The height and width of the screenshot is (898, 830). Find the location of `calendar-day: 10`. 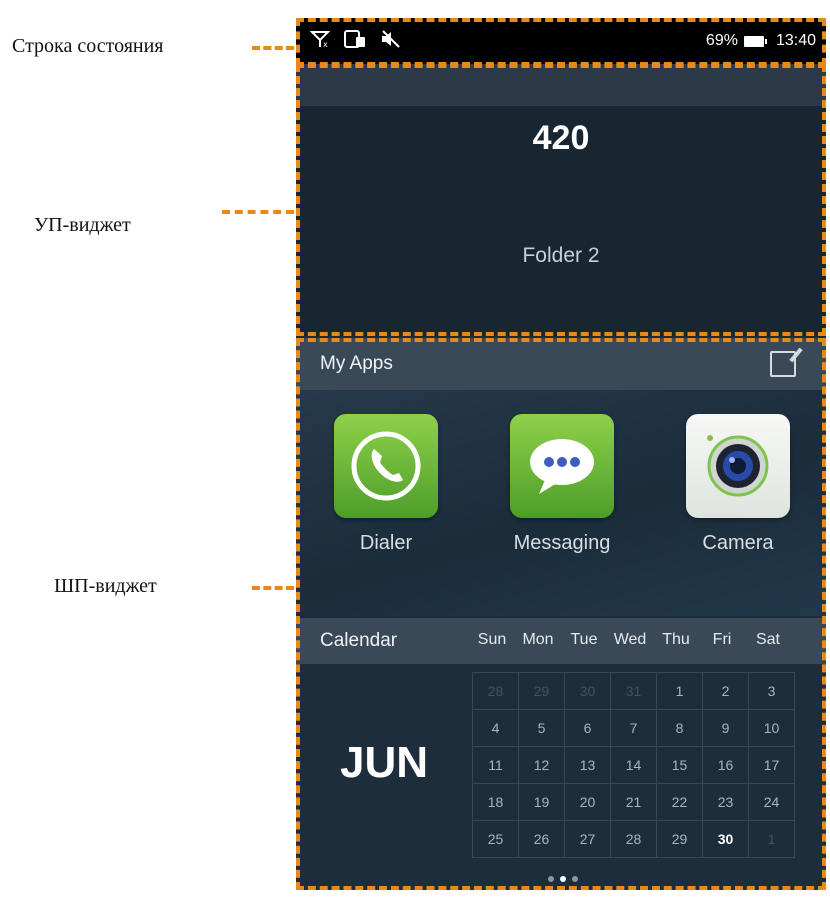

calendar-day: 10 is located at coordinates (772, 728).